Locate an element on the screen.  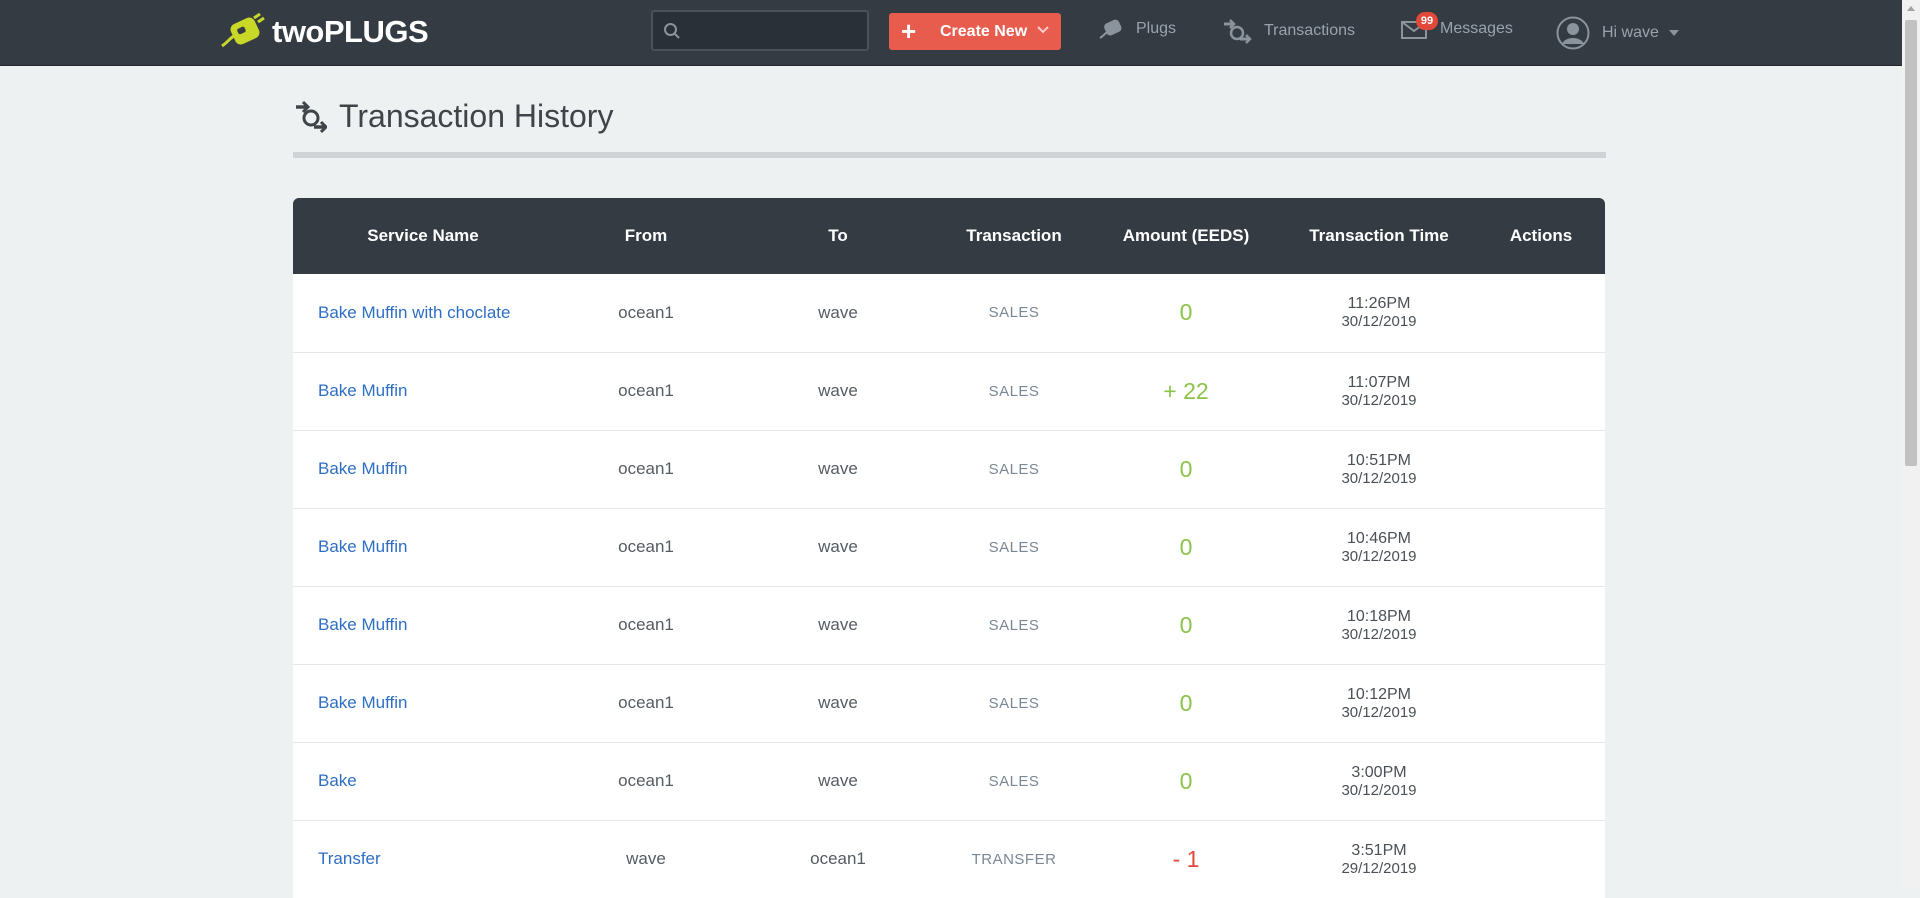
service-name-link: Bake Muffin with choclate is located at coordinates (414, 312).